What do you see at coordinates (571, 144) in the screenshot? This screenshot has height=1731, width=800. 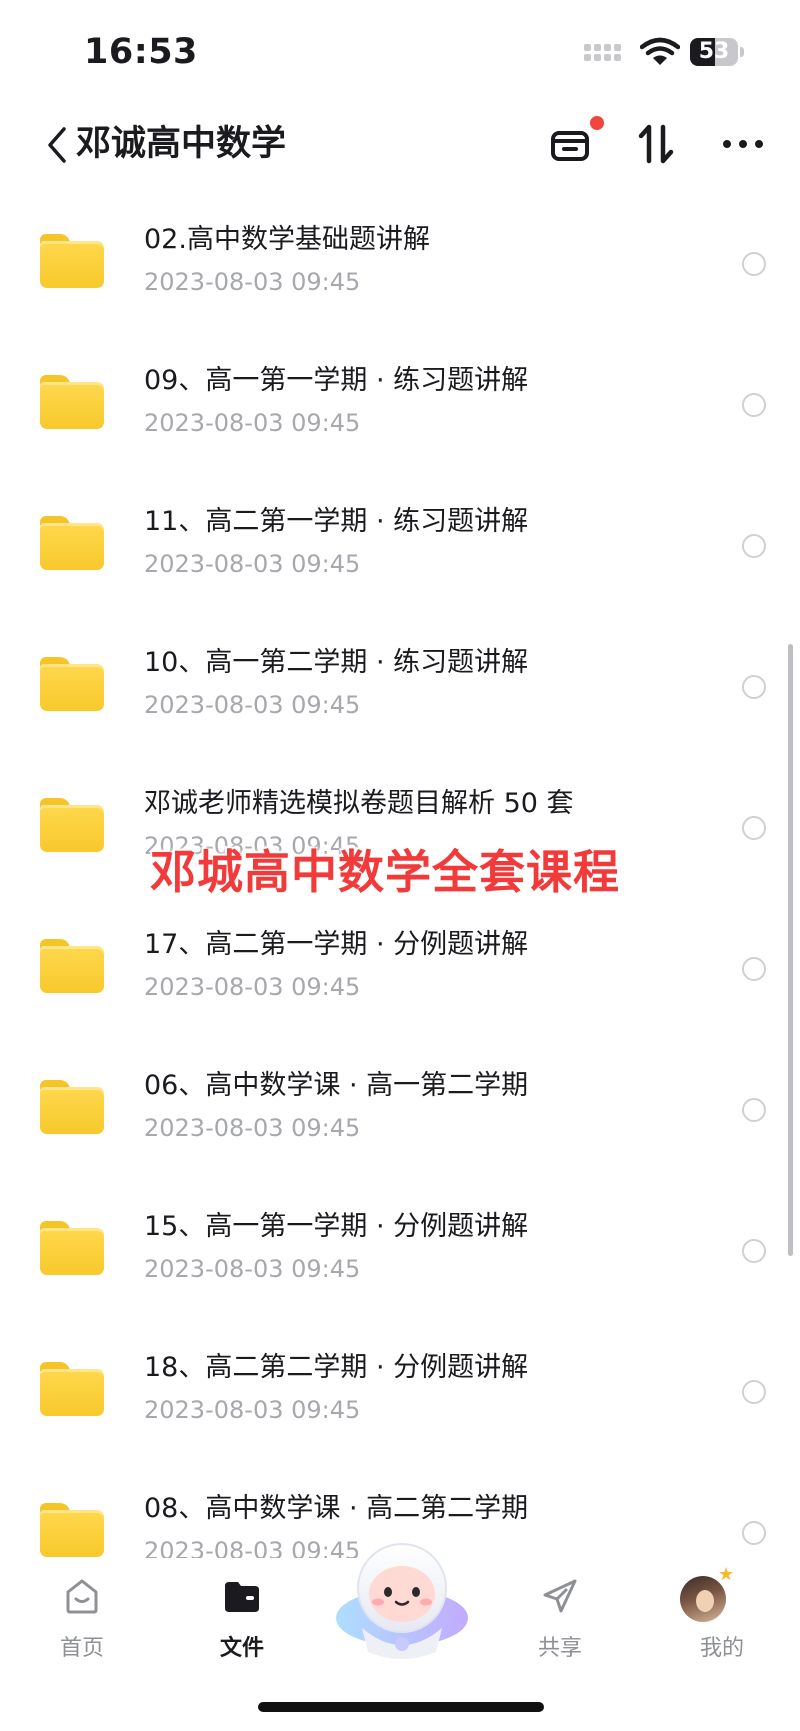 I see `transfer-box-icon` at bounding box center [571, 144].